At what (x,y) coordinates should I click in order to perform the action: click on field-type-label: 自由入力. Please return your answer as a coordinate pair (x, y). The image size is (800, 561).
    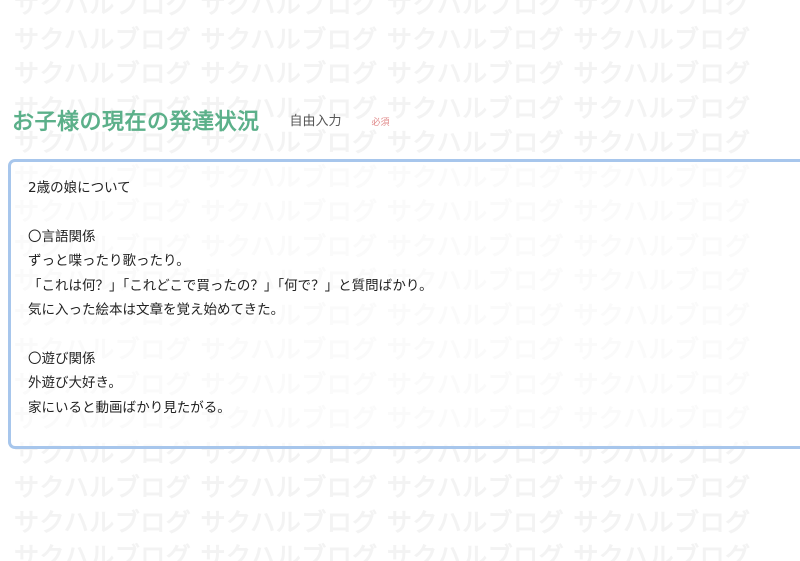
    Looking at the image, I should click on (315, 121).